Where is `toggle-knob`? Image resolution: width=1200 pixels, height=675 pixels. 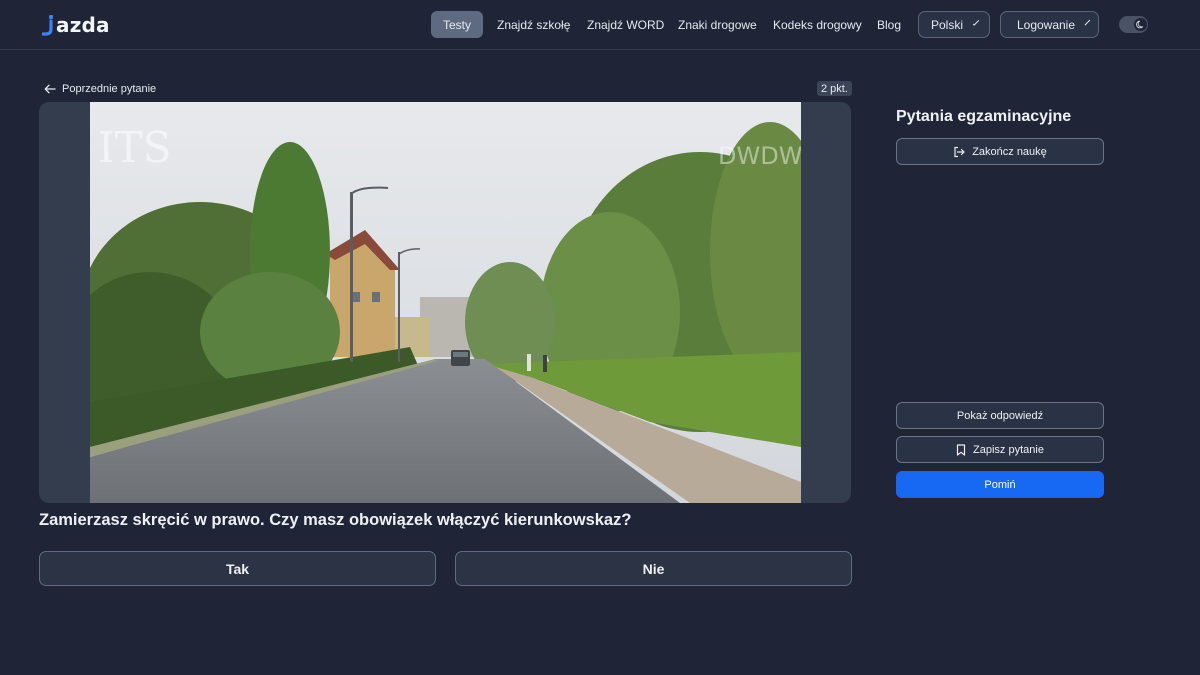
toggle-knob is located at coordinates (1140, 24).